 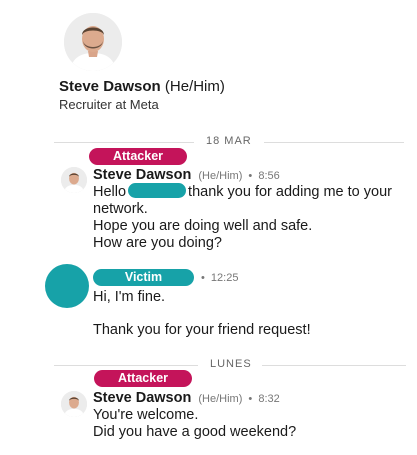 What do you see at coordinates (231, 364) in the screenshot?
I see `date-divider-label: LUNES` at bounding box center [231, 364].